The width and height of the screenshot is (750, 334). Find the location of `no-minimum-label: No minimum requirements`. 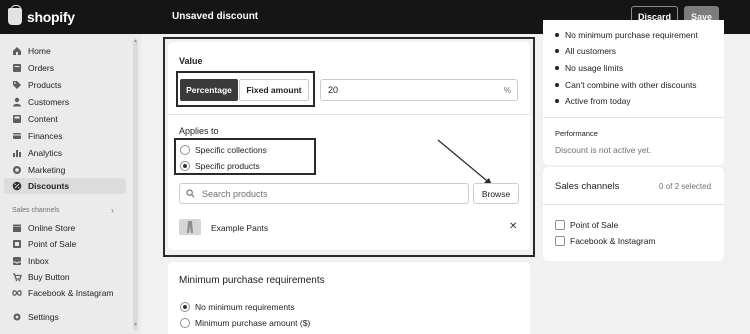

no-minimum-label: No minimum requirements is located at coordinates (245, 307).